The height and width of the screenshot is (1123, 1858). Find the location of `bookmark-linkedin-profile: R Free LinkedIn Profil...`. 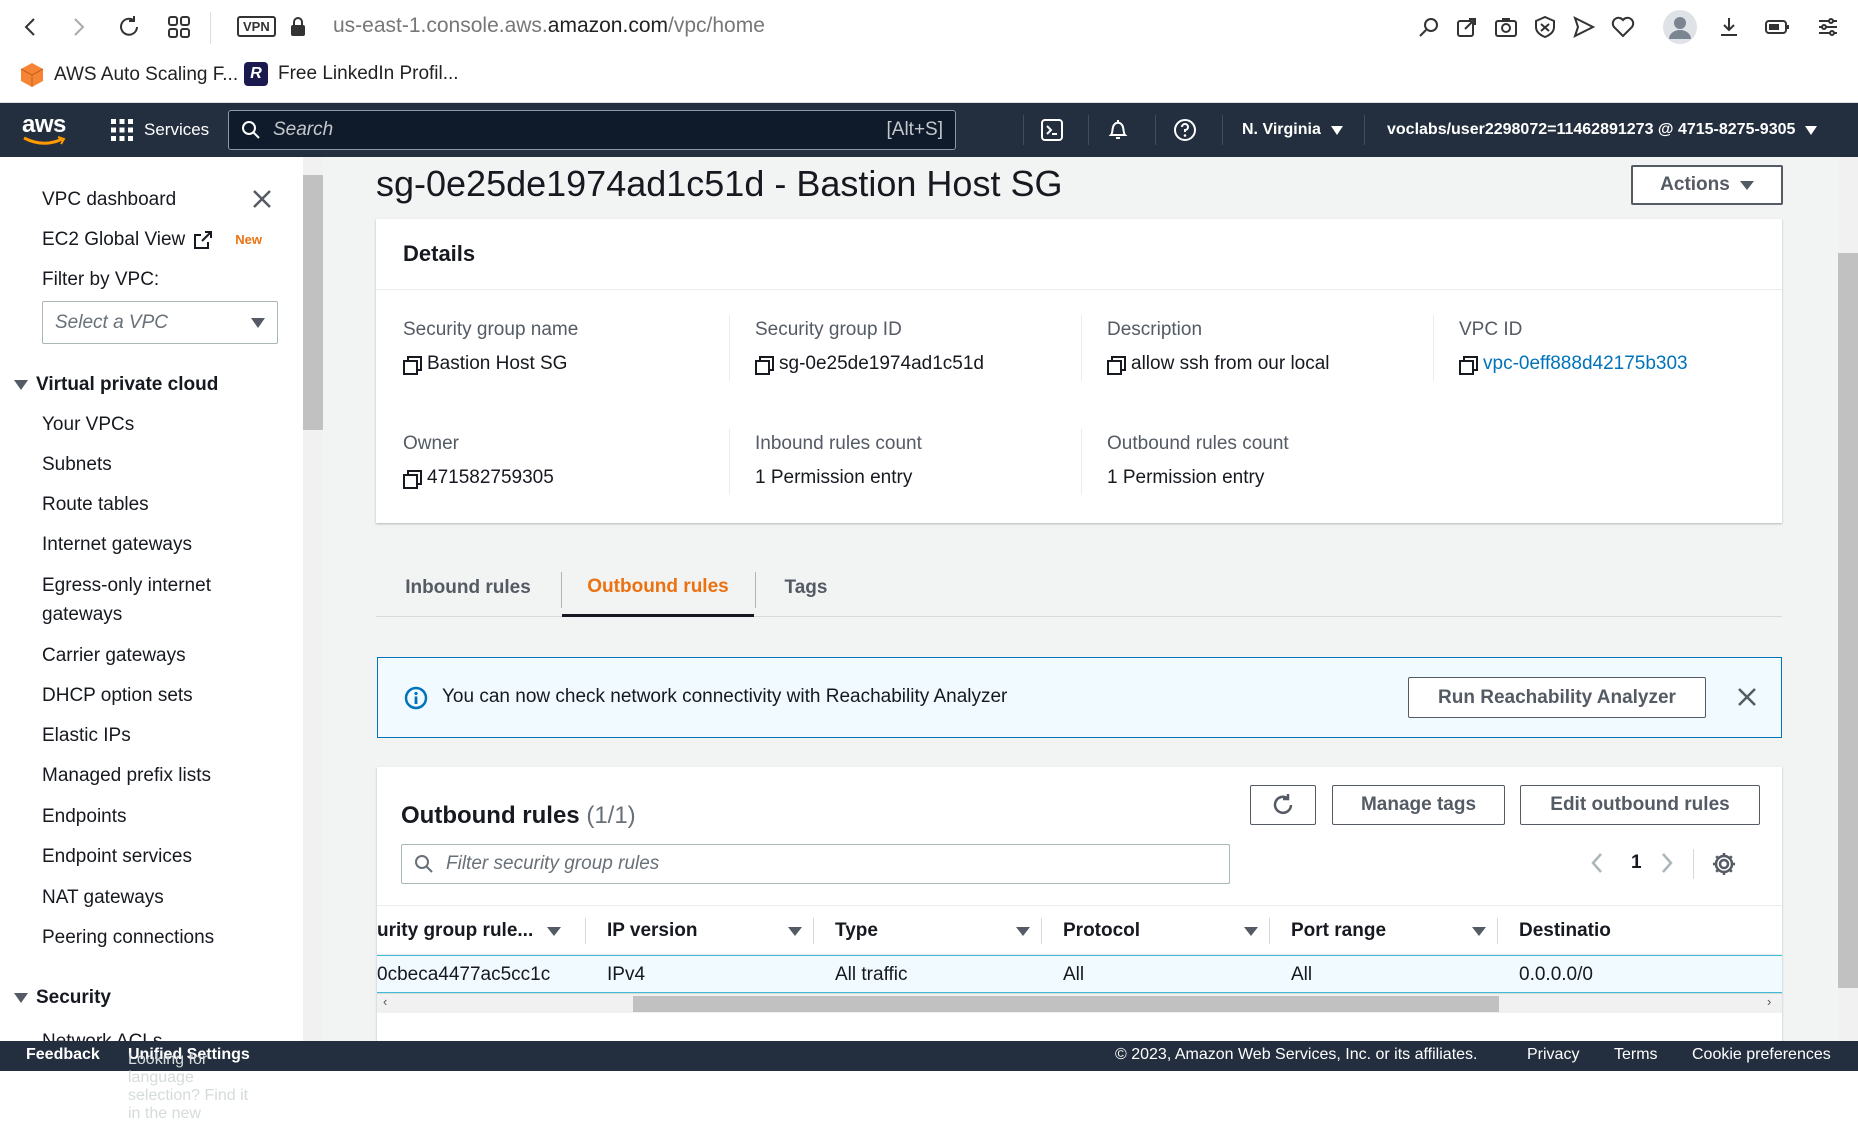

bookmark-linkedin-profile: R Free LinkedIn Profil... is located at coordinates (351, 74).